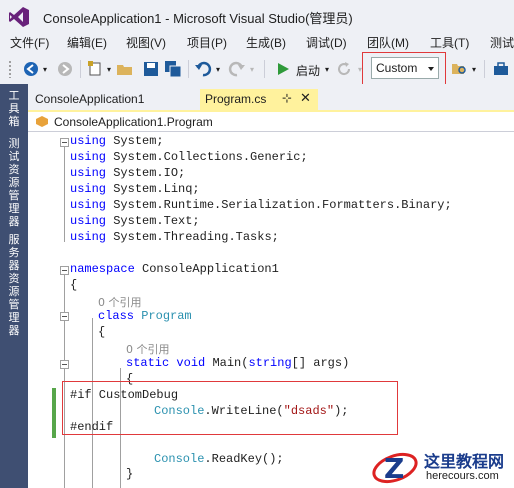 This screenshot has height=488, width=514. What do you see at coordinates (148, 363) in the screenshot?
I see `keyword: static` at bounding box center [148, 363].